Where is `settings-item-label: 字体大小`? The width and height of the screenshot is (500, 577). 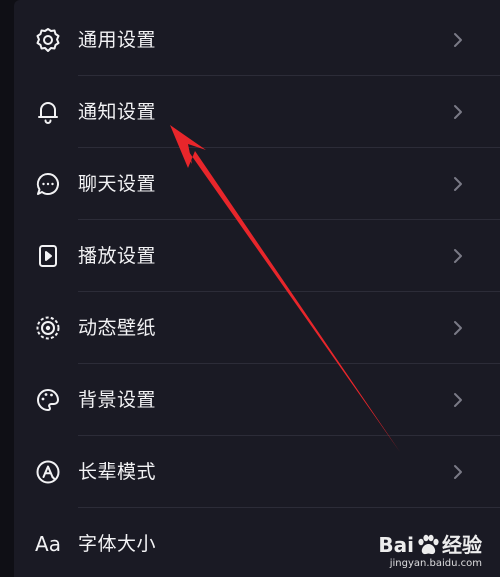
settings-item-label: 字体大小 is located at coordinates (117, 544).